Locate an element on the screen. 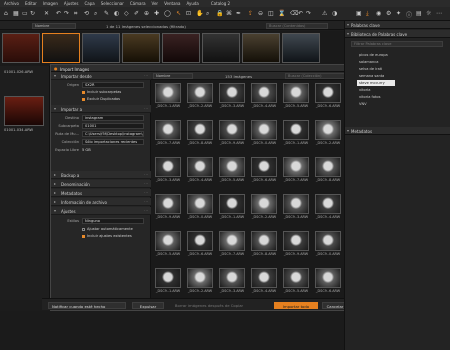  color-picker-icon: ✚ is located at coordinates (156, 13).